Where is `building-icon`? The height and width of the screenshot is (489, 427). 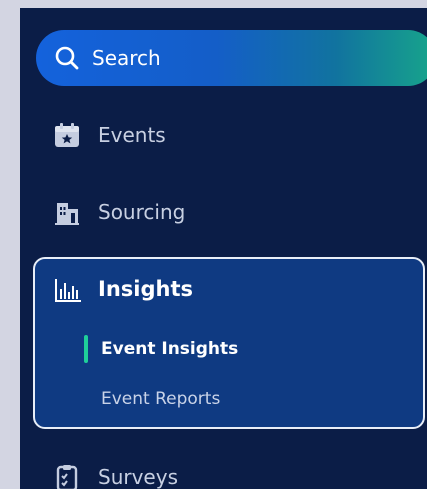
building-icon is located at coordinates (67, 214).